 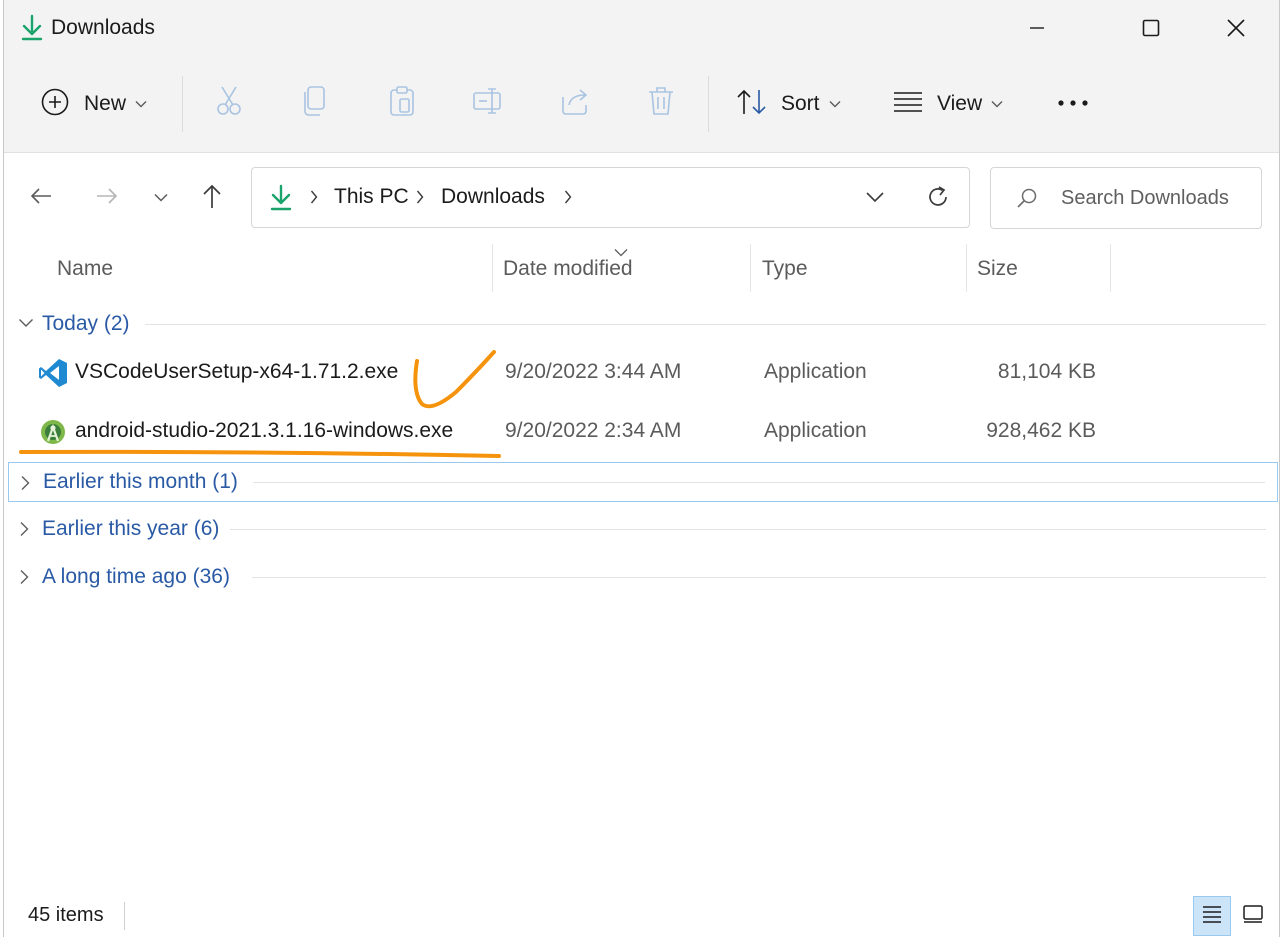 What do you see at coordinates (55, 104) in the screenshot?
I see `plus-circle-icon` at bounding box center [55, 104].